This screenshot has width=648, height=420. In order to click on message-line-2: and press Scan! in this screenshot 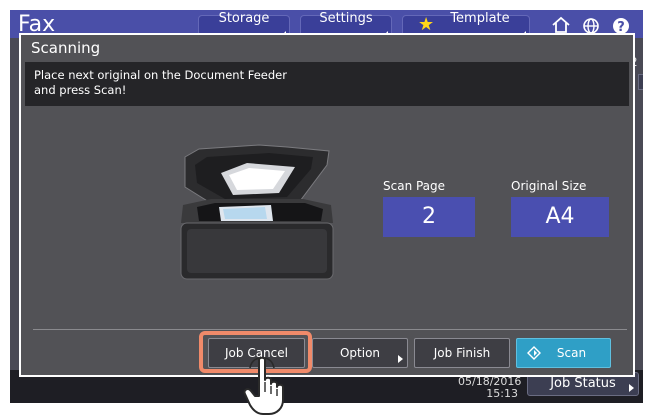, I will do `click(80, 90)`.